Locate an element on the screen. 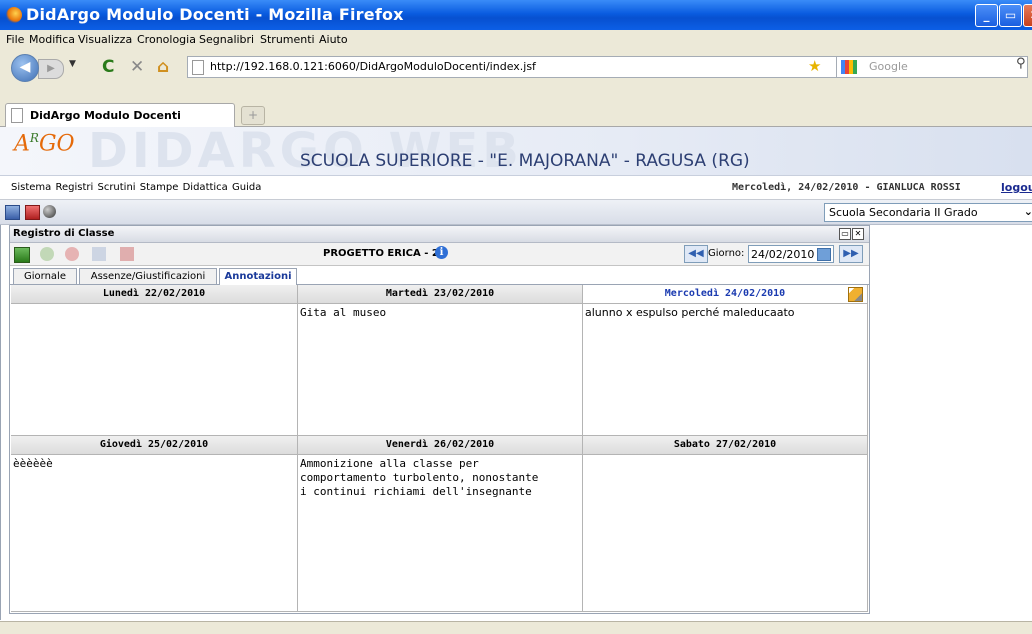 Image resolution: width=1032 pixels, height=634 pixels. back-button: ◀ is located at coordinates (25, 68).